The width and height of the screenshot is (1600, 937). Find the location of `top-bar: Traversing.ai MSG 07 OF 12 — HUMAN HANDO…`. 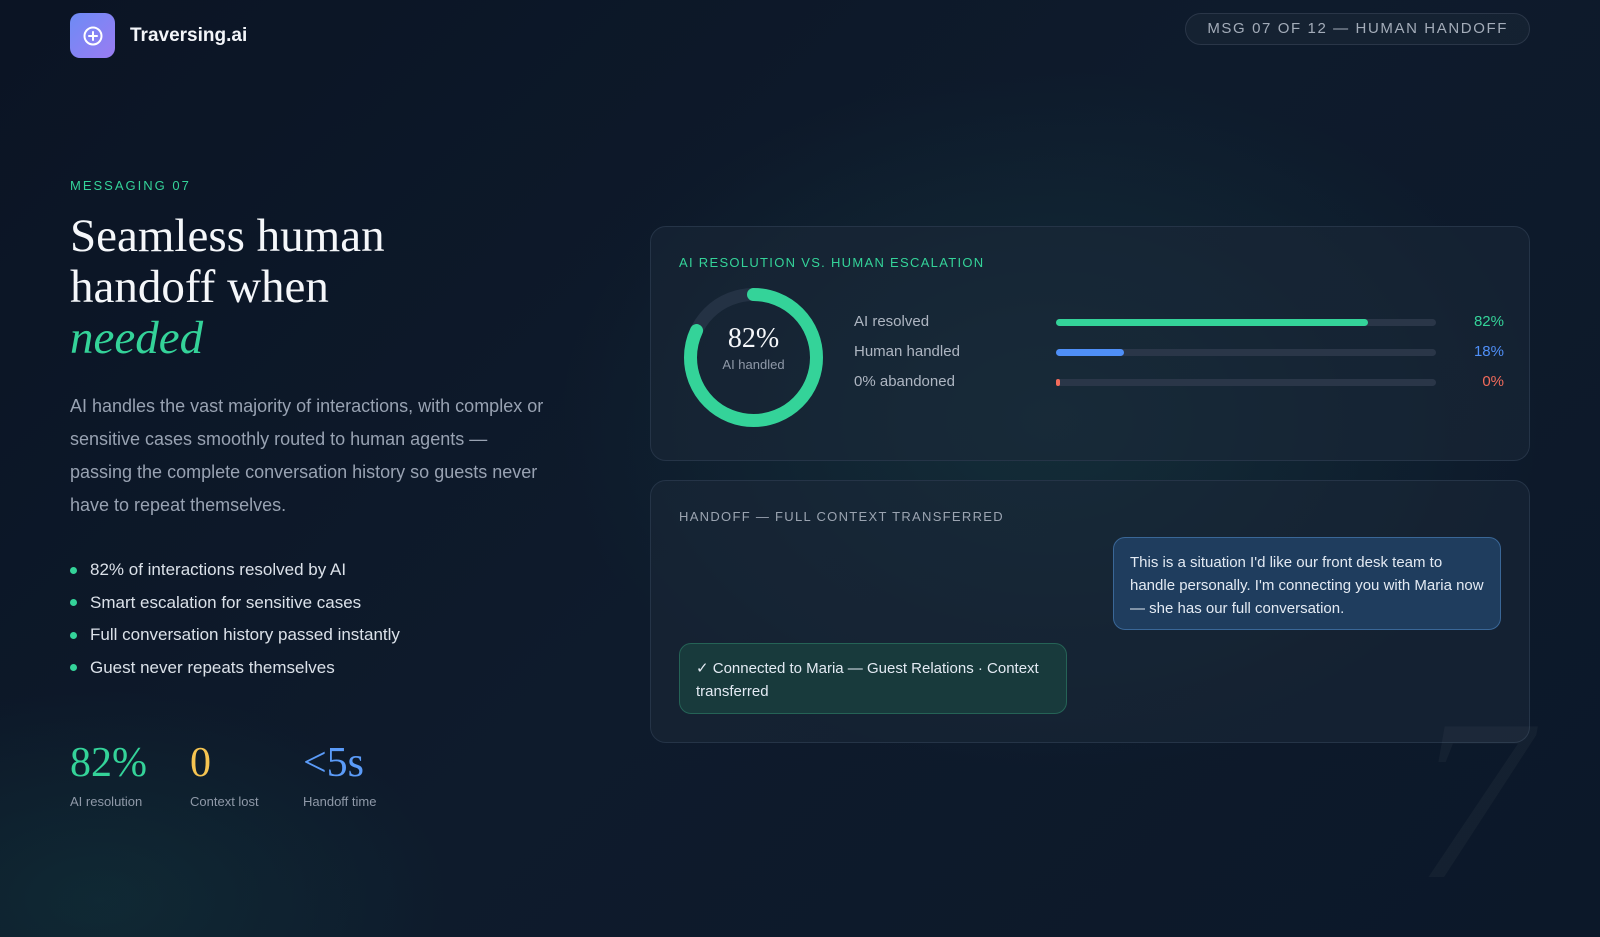

top-bar: Traversing.ai MSG 07 OF 12 — HUMAN HANDO… is located at coordinates (800, 36).